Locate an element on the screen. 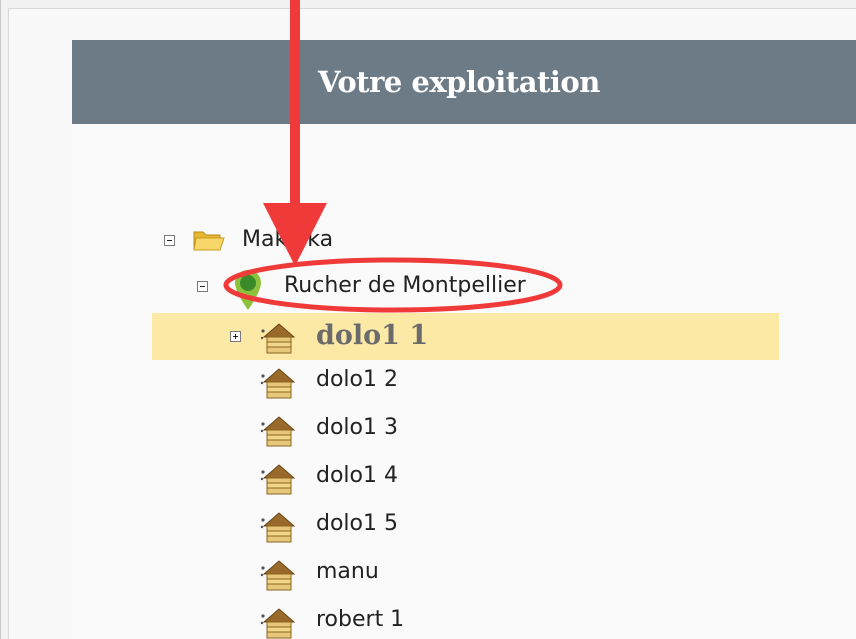 The height and width of the screenshot is (639, 856). tree-node-hive-label: dolo1 3 is located at coordinates (357, 427).